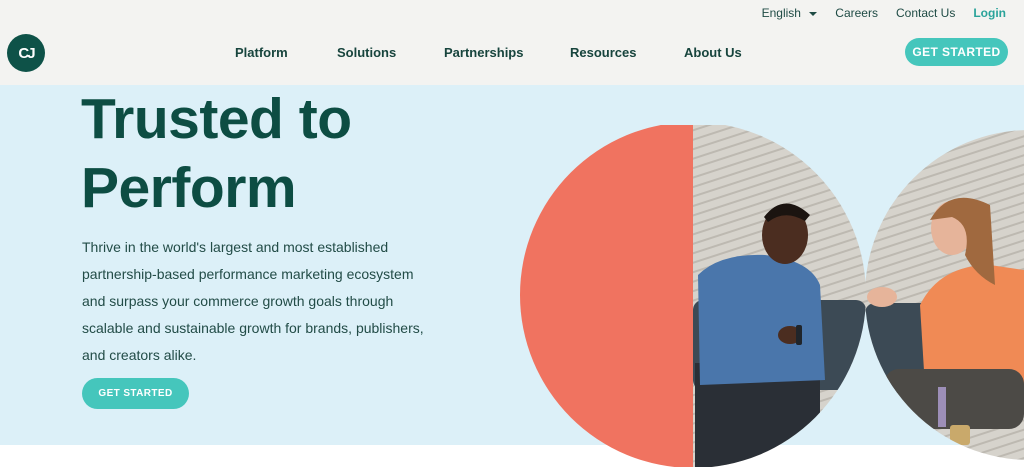 The width and height of the screenshot is (1024, 467). I want to click on get-started-header-button: GET STARTED, so click(956, 52).